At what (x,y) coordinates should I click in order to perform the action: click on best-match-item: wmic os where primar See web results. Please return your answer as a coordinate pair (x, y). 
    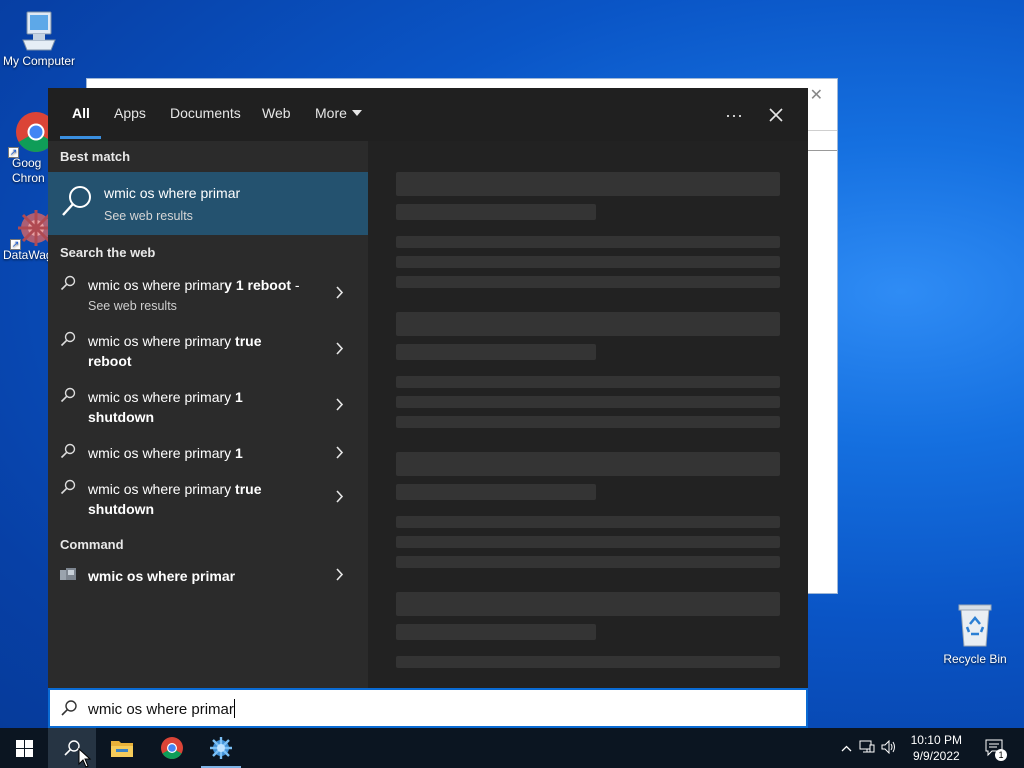
    Looking at the image, I should click on (208, 203).